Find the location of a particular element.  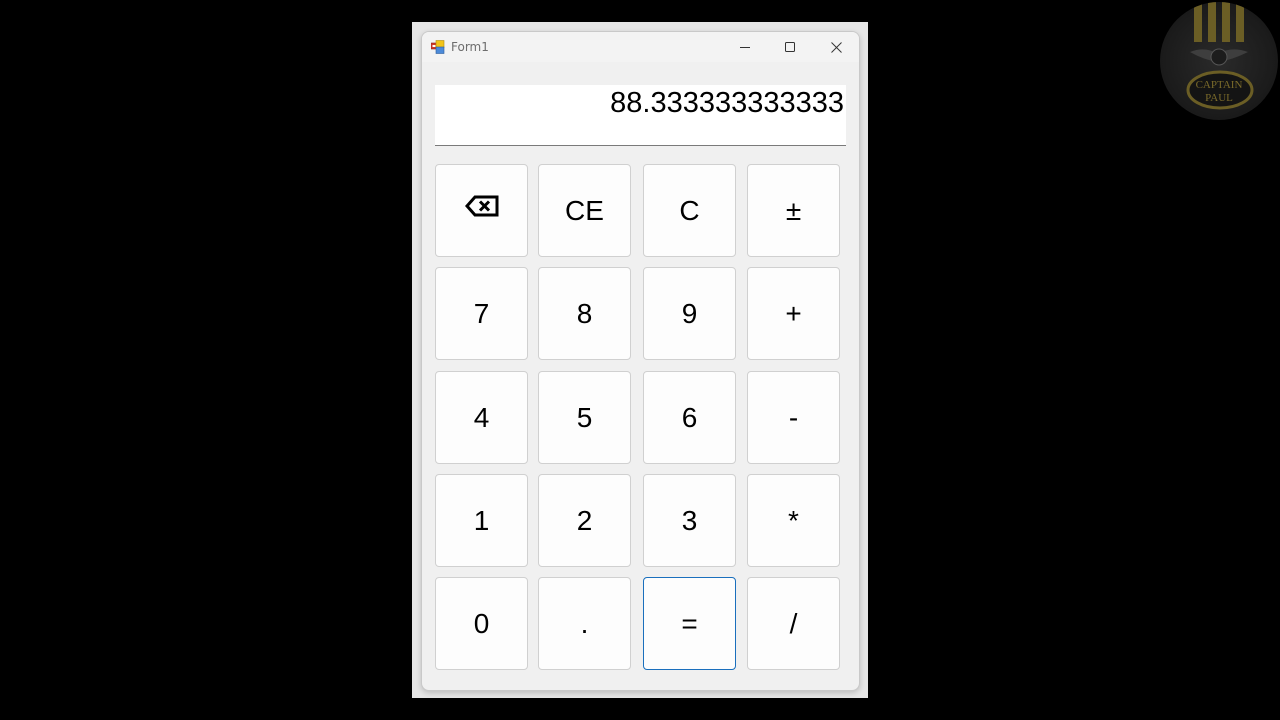

zero-button: 0 is located at coordinates (481, 623).